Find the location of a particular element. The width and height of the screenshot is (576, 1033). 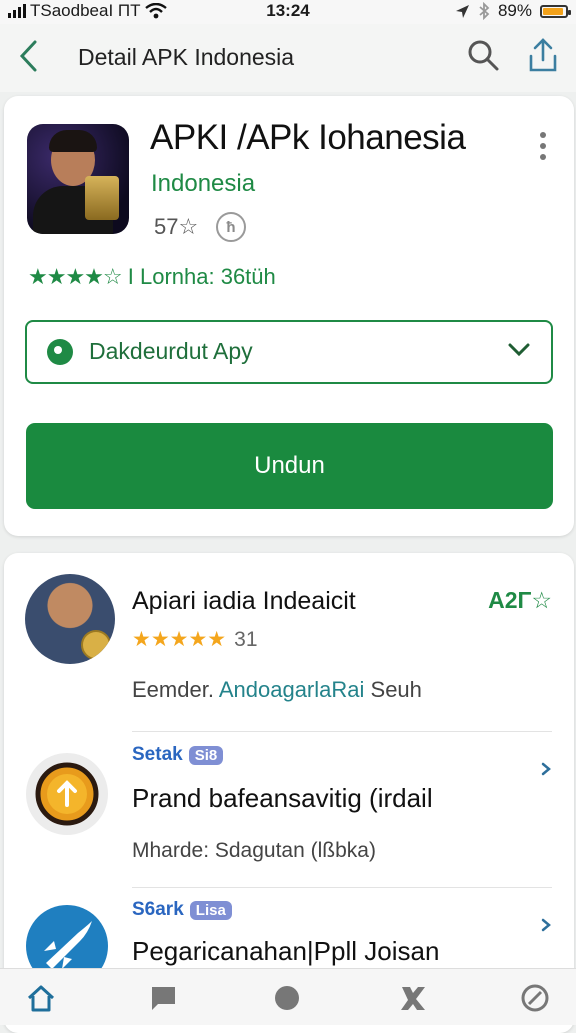

app-subtitle: Indonesia is located at coordinates (203, 184).